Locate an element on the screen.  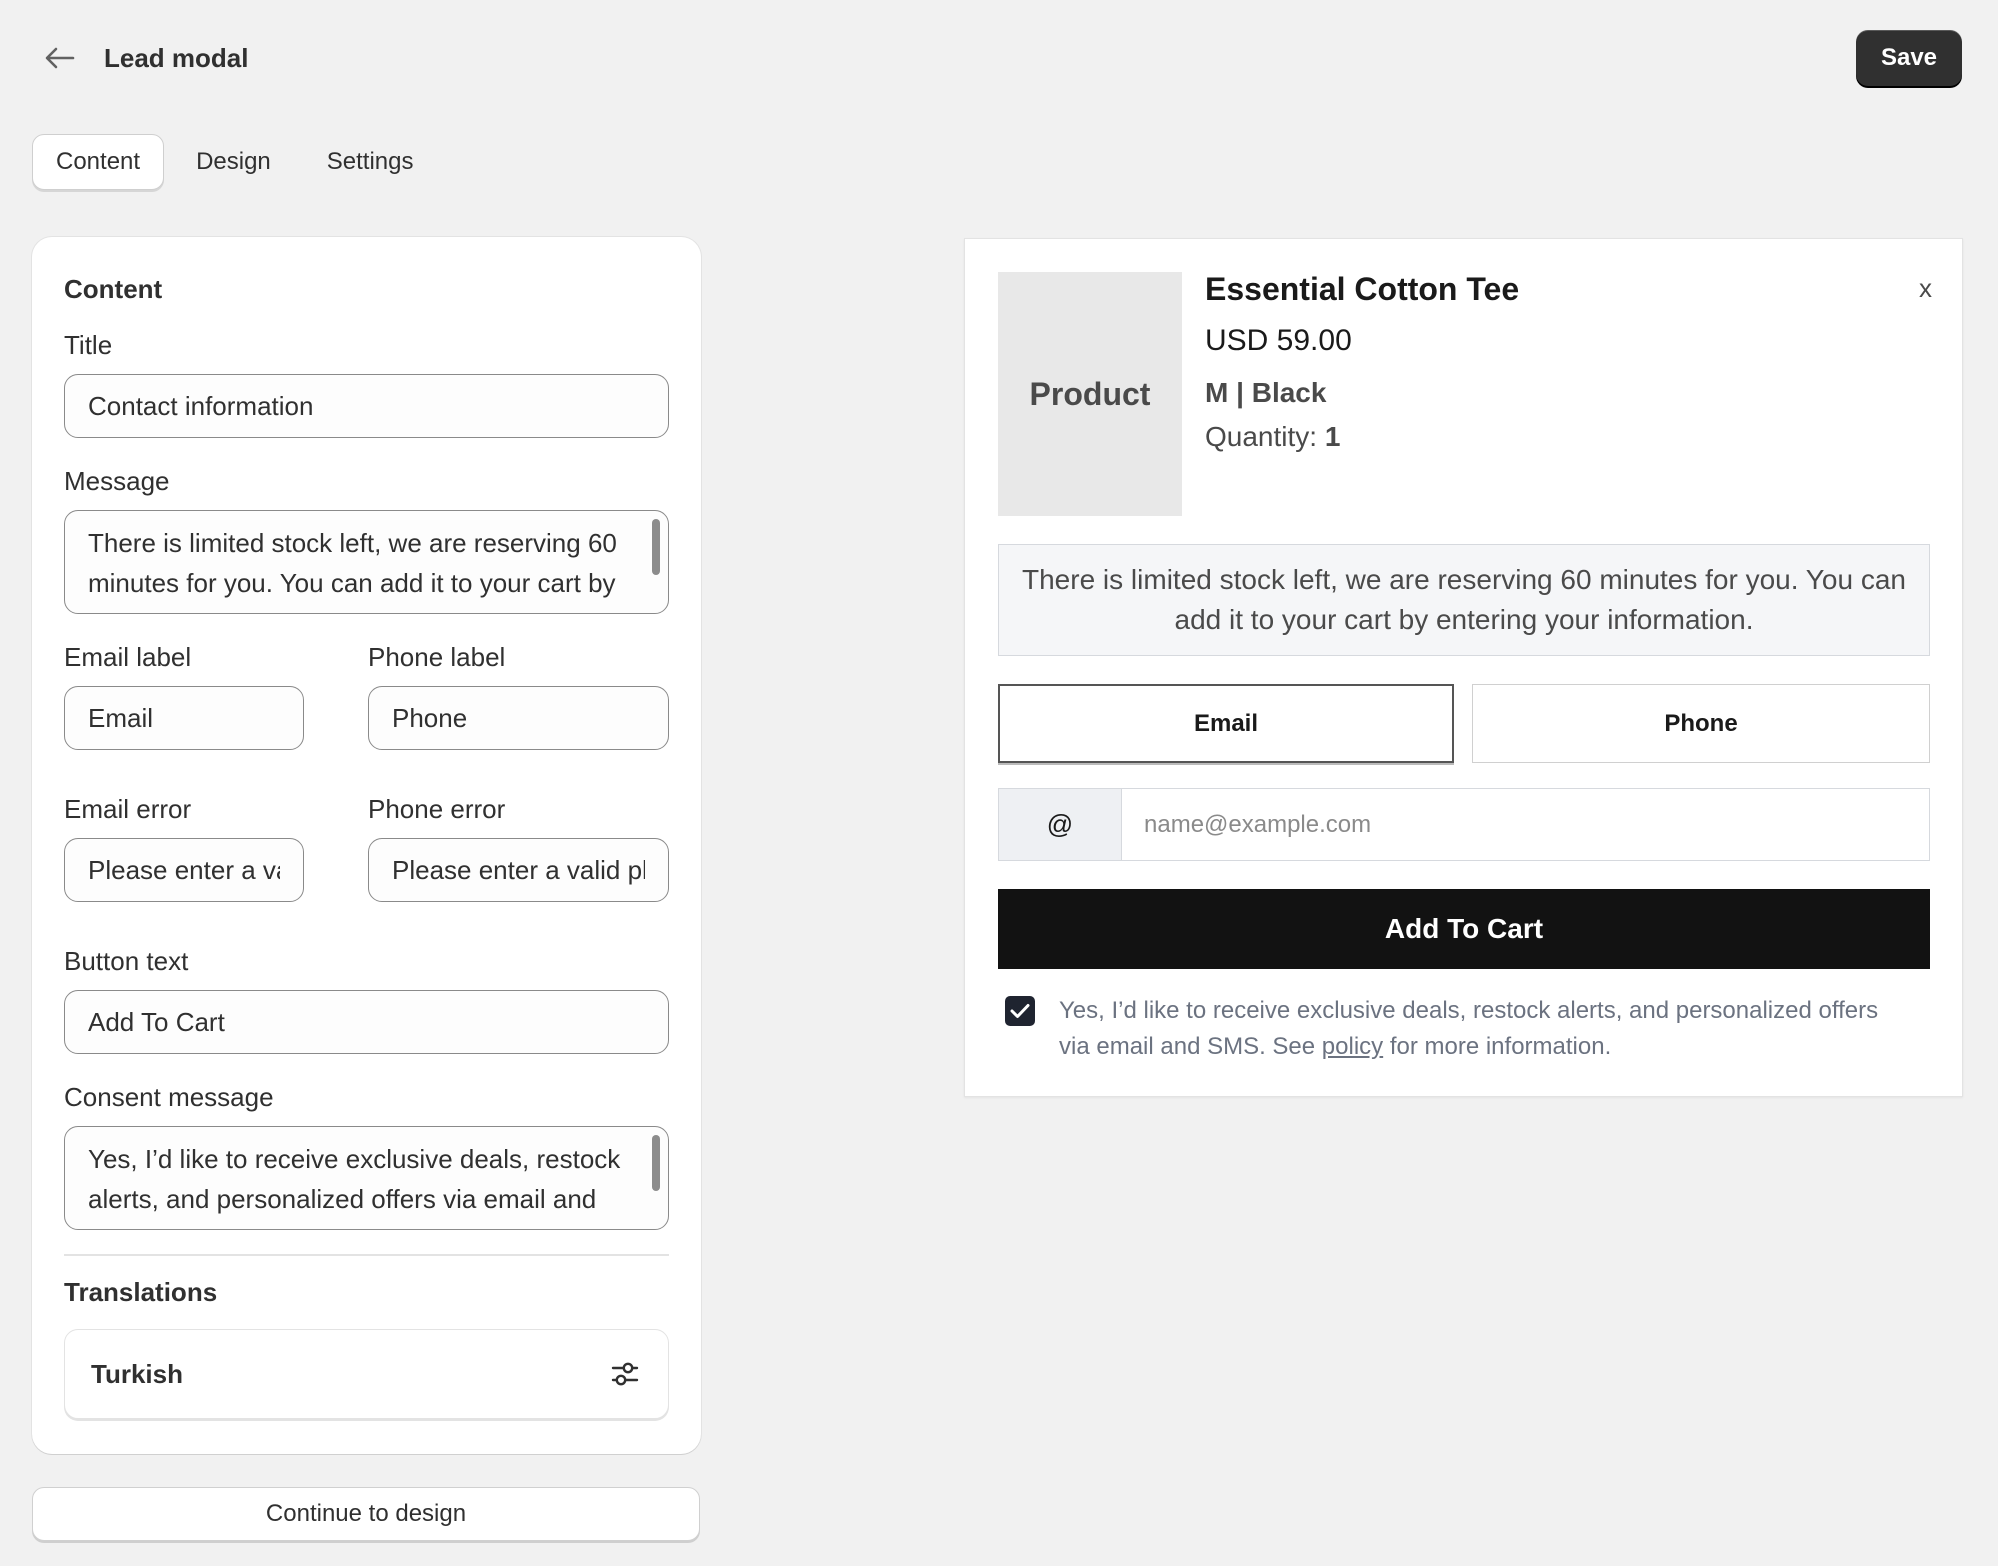
phone-error-field-label: Phone error is located at coordinates (437, 809).